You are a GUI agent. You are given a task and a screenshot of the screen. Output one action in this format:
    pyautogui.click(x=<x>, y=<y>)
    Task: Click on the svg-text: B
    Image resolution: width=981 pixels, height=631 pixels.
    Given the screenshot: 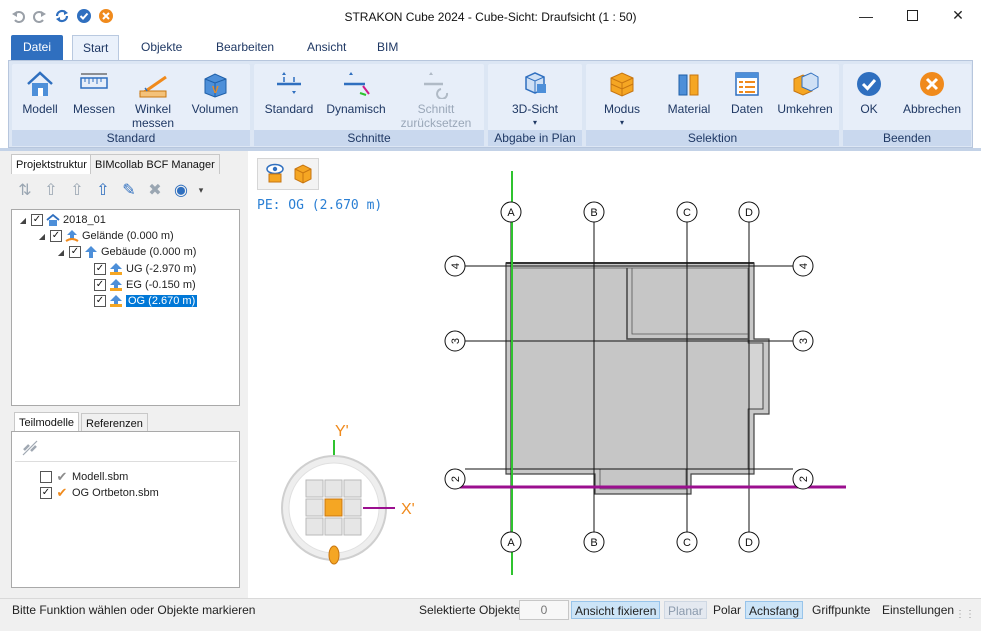 What is the action you would take?
    pyautogui.click(x=593, y=213)
    